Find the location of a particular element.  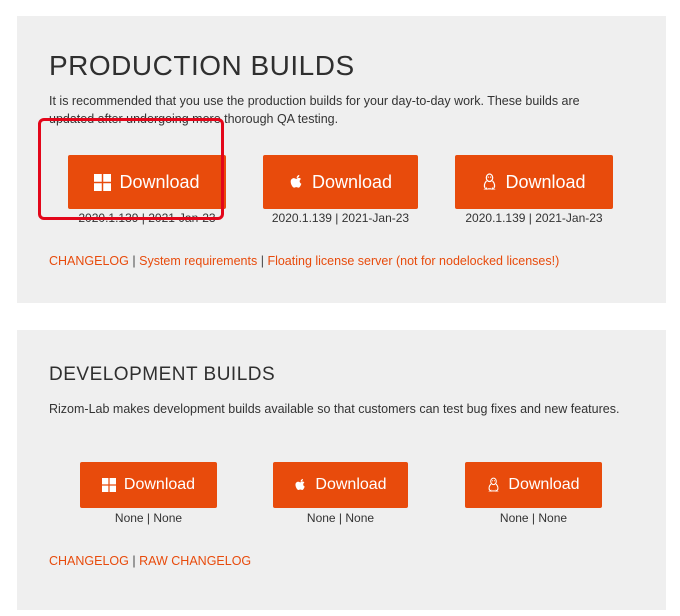

development-builds-title: DEVELOPMENT BUILDS is located at coordinates (162, 374).